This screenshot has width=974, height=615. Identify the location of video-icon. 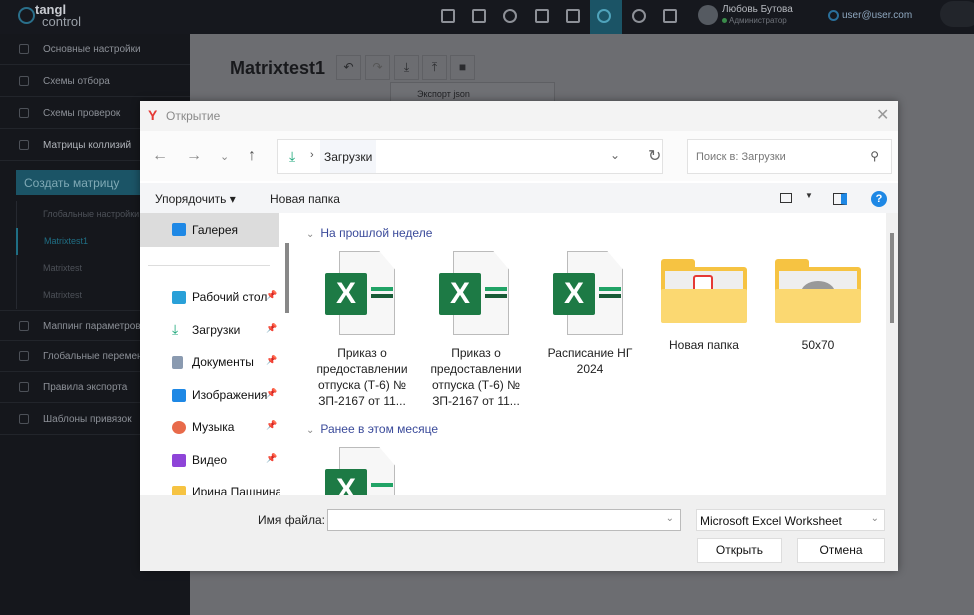
(179, 460).